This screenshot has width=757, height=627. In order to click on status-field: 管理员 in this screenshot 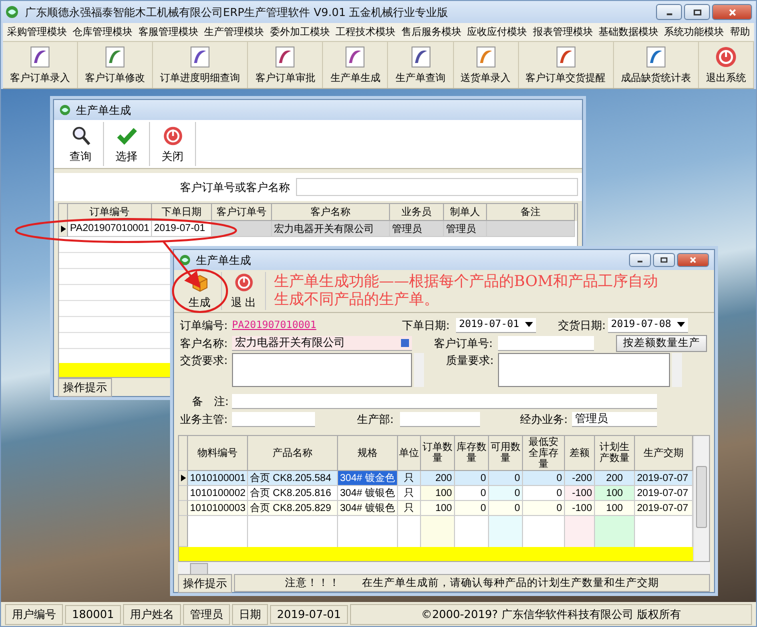, I will do `click(206, 614)`.